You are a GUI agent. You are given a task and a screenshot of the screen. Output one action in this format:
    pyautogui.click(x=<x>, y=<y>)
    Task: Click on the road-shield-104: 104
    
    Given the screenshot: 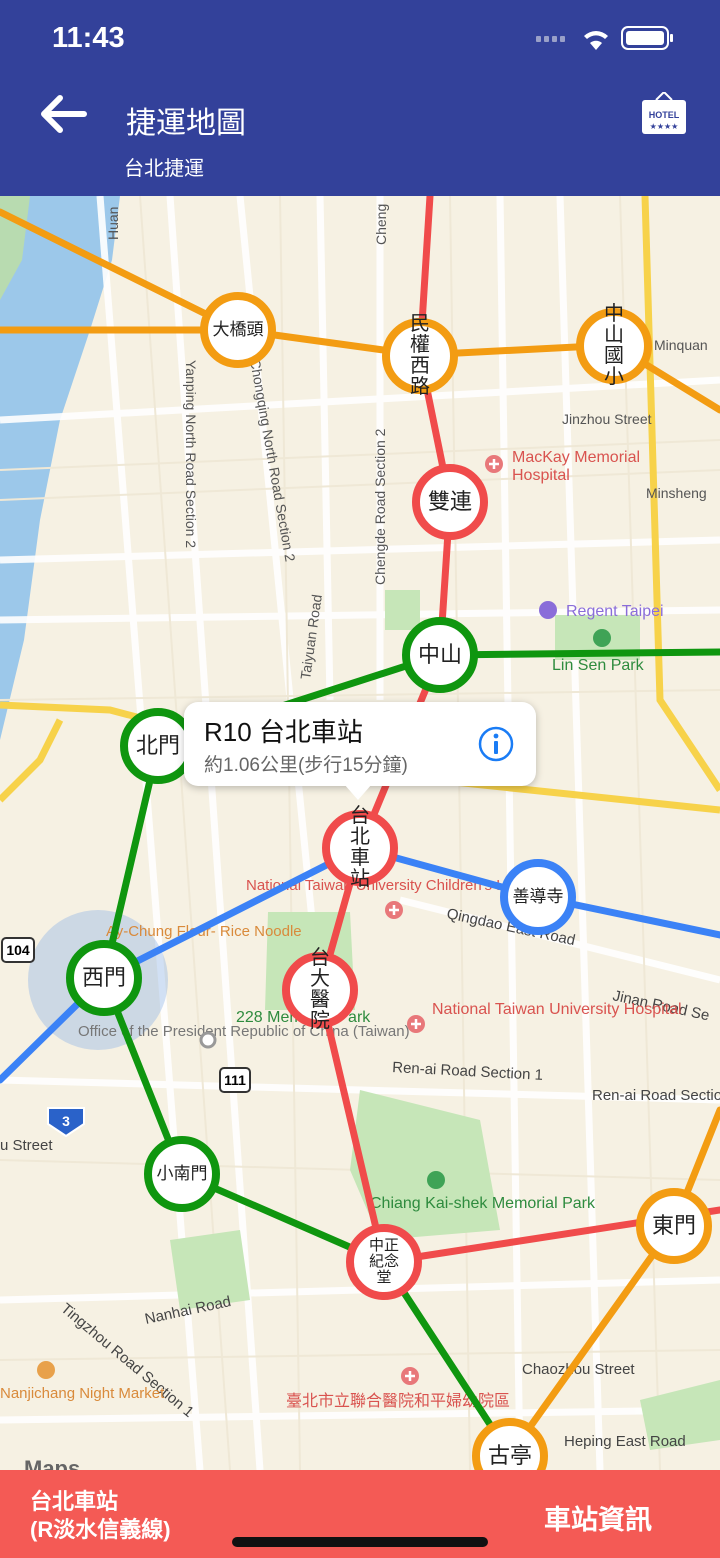 What is the action you would take?
    pyautogui.click(x=18, y=950)
    